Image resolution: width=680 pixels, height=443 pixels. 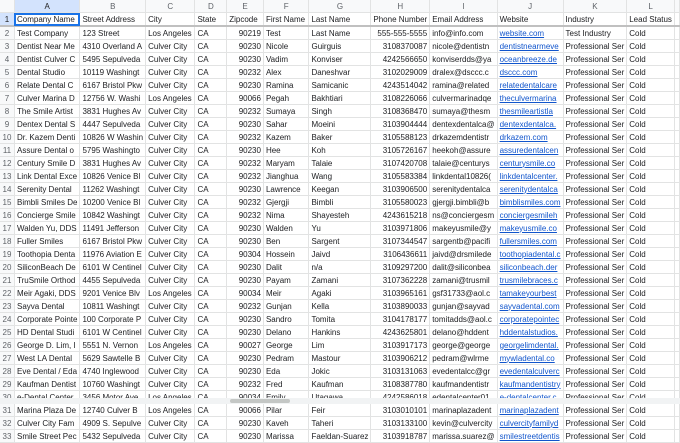 I want to click on column-header-g: G, so click(x=340, y=6).